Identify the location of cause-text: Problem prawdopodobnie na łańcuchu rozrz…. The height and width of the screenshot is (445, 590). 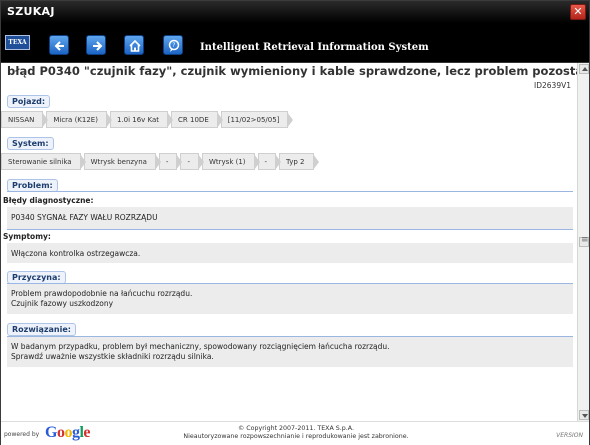
(290, 299).